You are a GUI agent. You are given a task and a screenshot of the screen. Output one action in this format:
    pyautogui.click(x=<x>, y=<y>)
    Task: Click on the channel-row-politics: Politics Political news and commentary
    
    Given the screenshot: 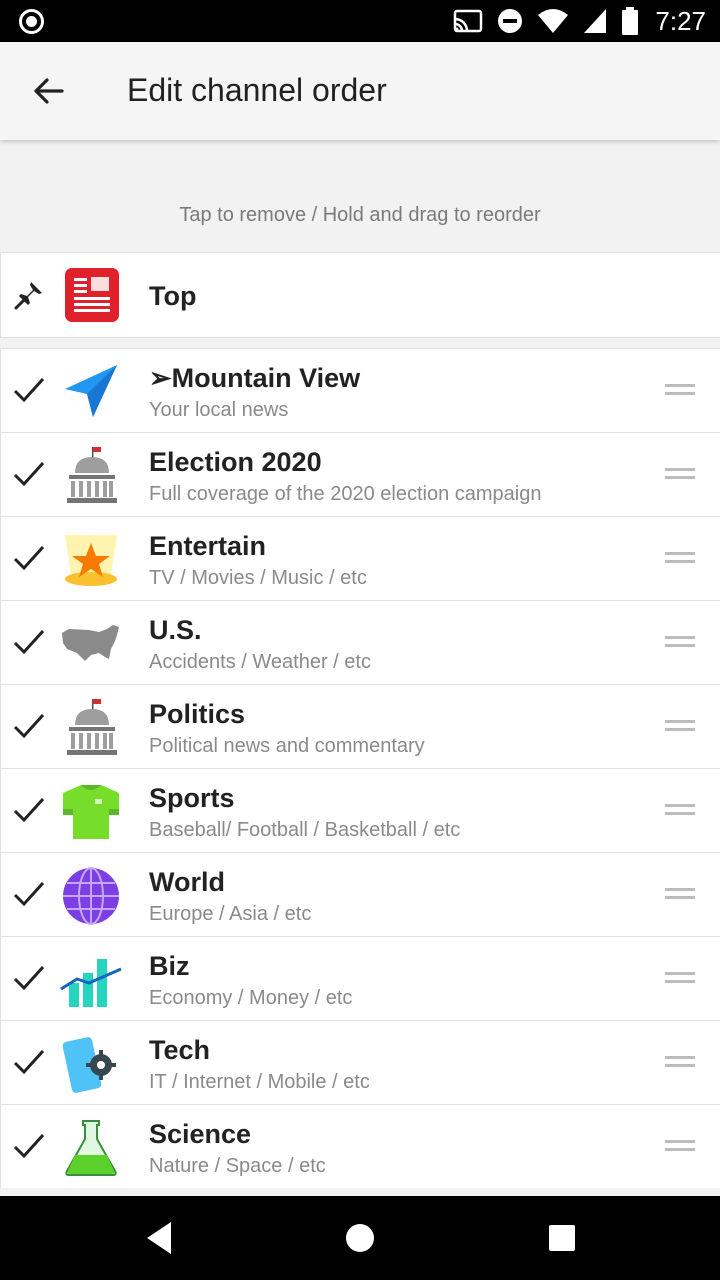 What is the action you would take?
    pyautogui.click(x=360, y=726)
    